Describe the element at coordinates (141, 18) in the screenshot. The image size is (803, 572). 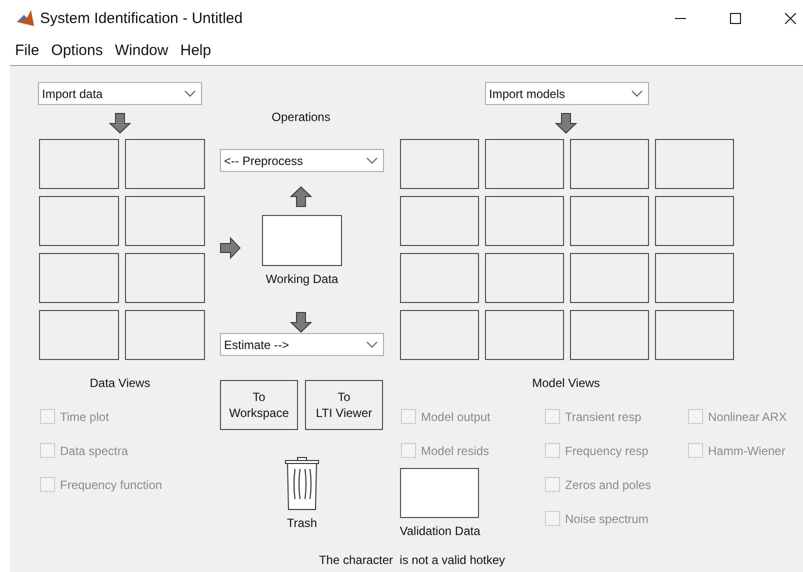
I see `window-title: System Identification - Untitled` at that location.